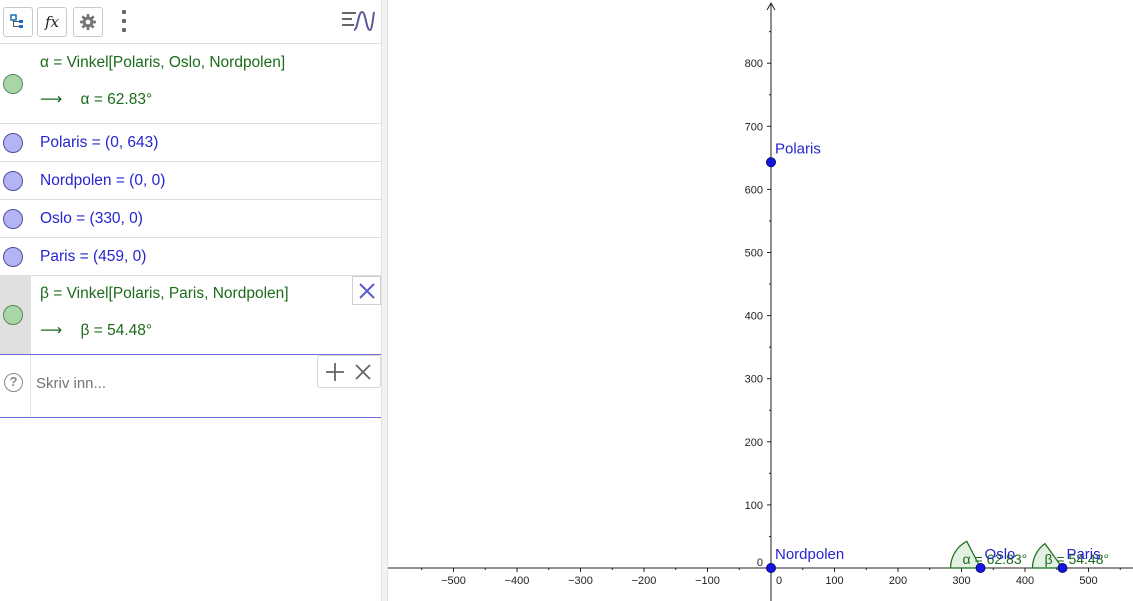 The width and height of the screenshot is (1133, 601). What do you see at coordinates (644, 581) in the screenshot?
I see `x-tick-label: −200` at bounding box center [644, 581].